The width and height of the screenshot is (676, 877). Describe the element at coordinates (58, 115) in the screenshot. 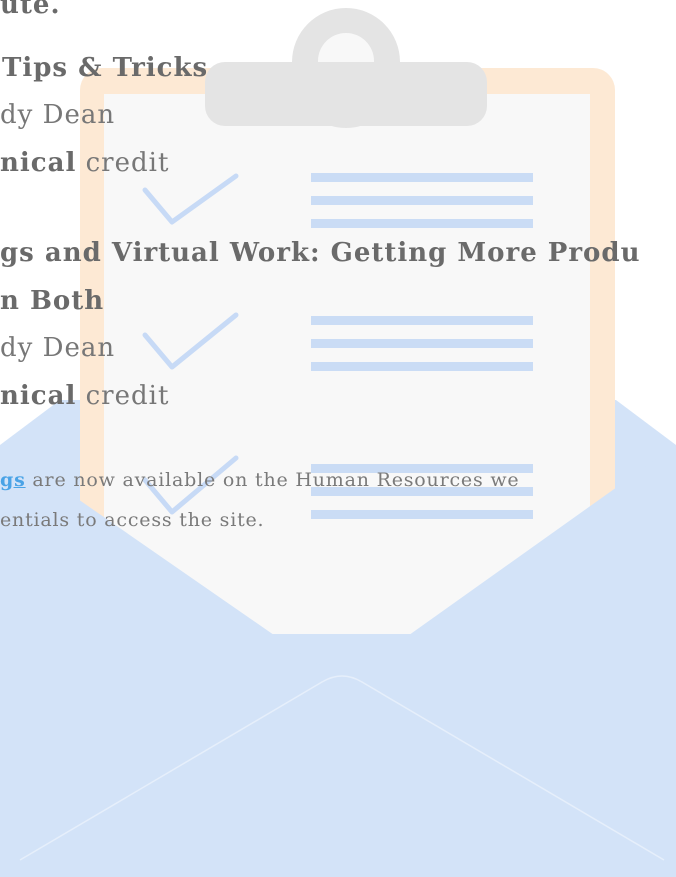

I see `item-1-presenter: dy Dean` at that location.